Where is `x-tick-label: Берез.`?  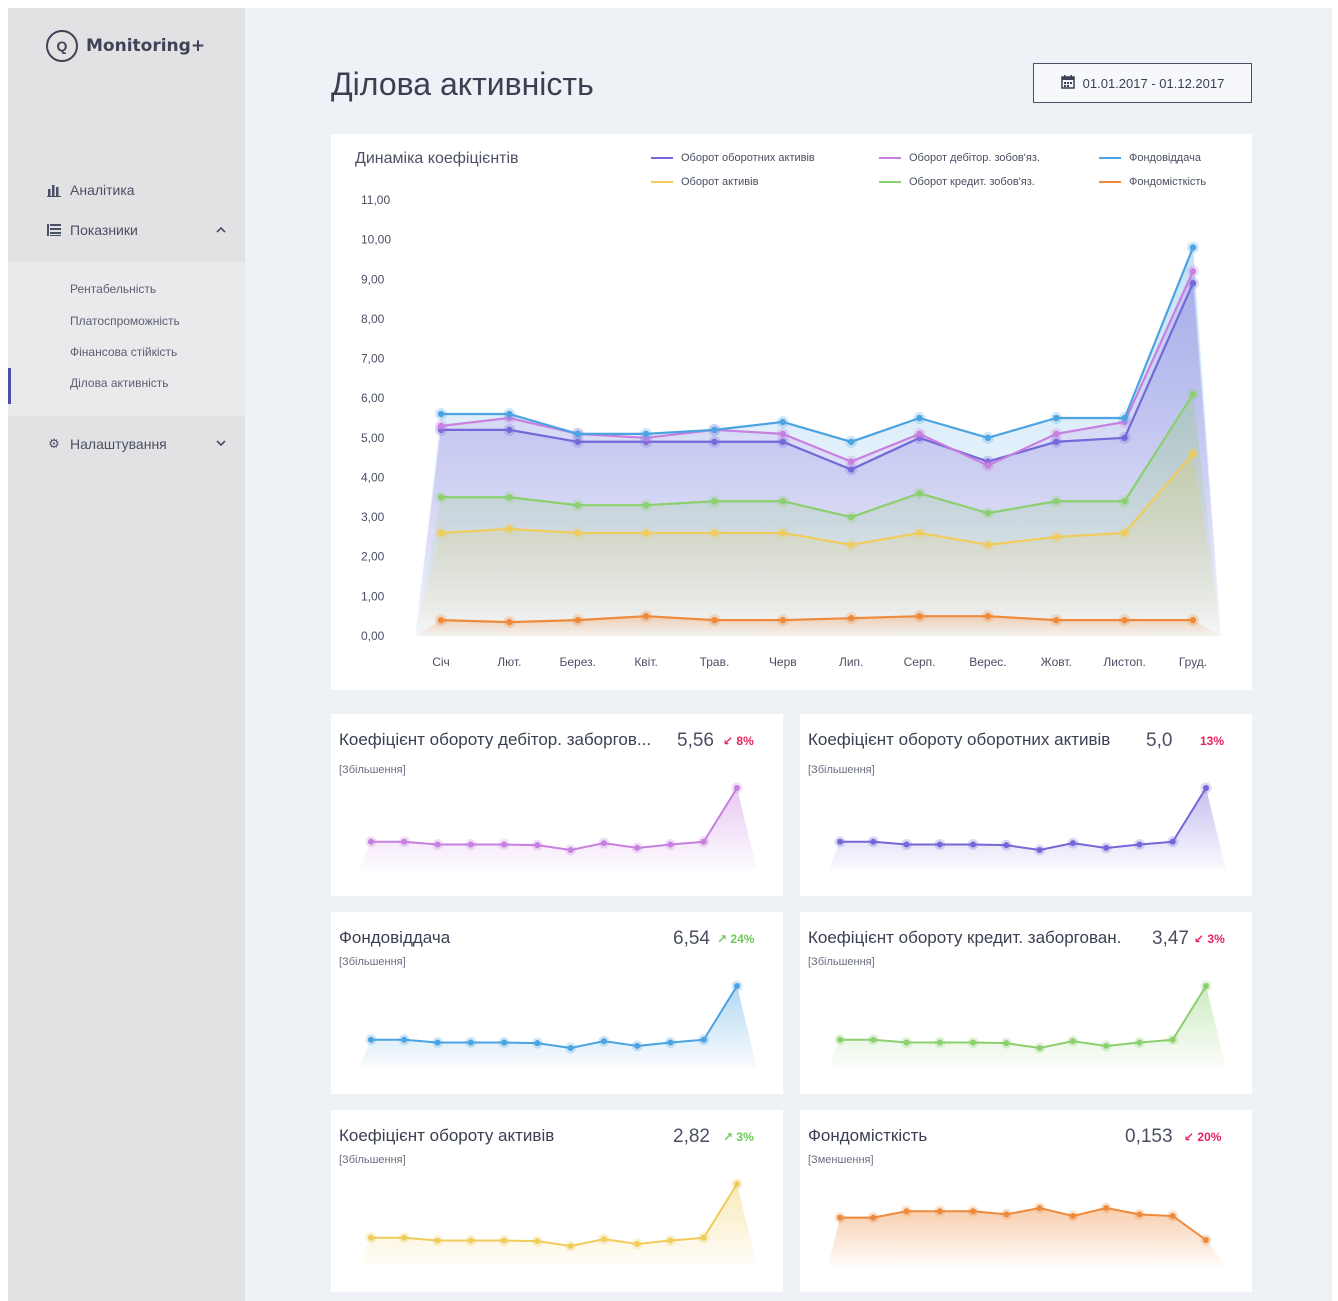 x-tick-label: Берез. is located at coordinates (577, 662).